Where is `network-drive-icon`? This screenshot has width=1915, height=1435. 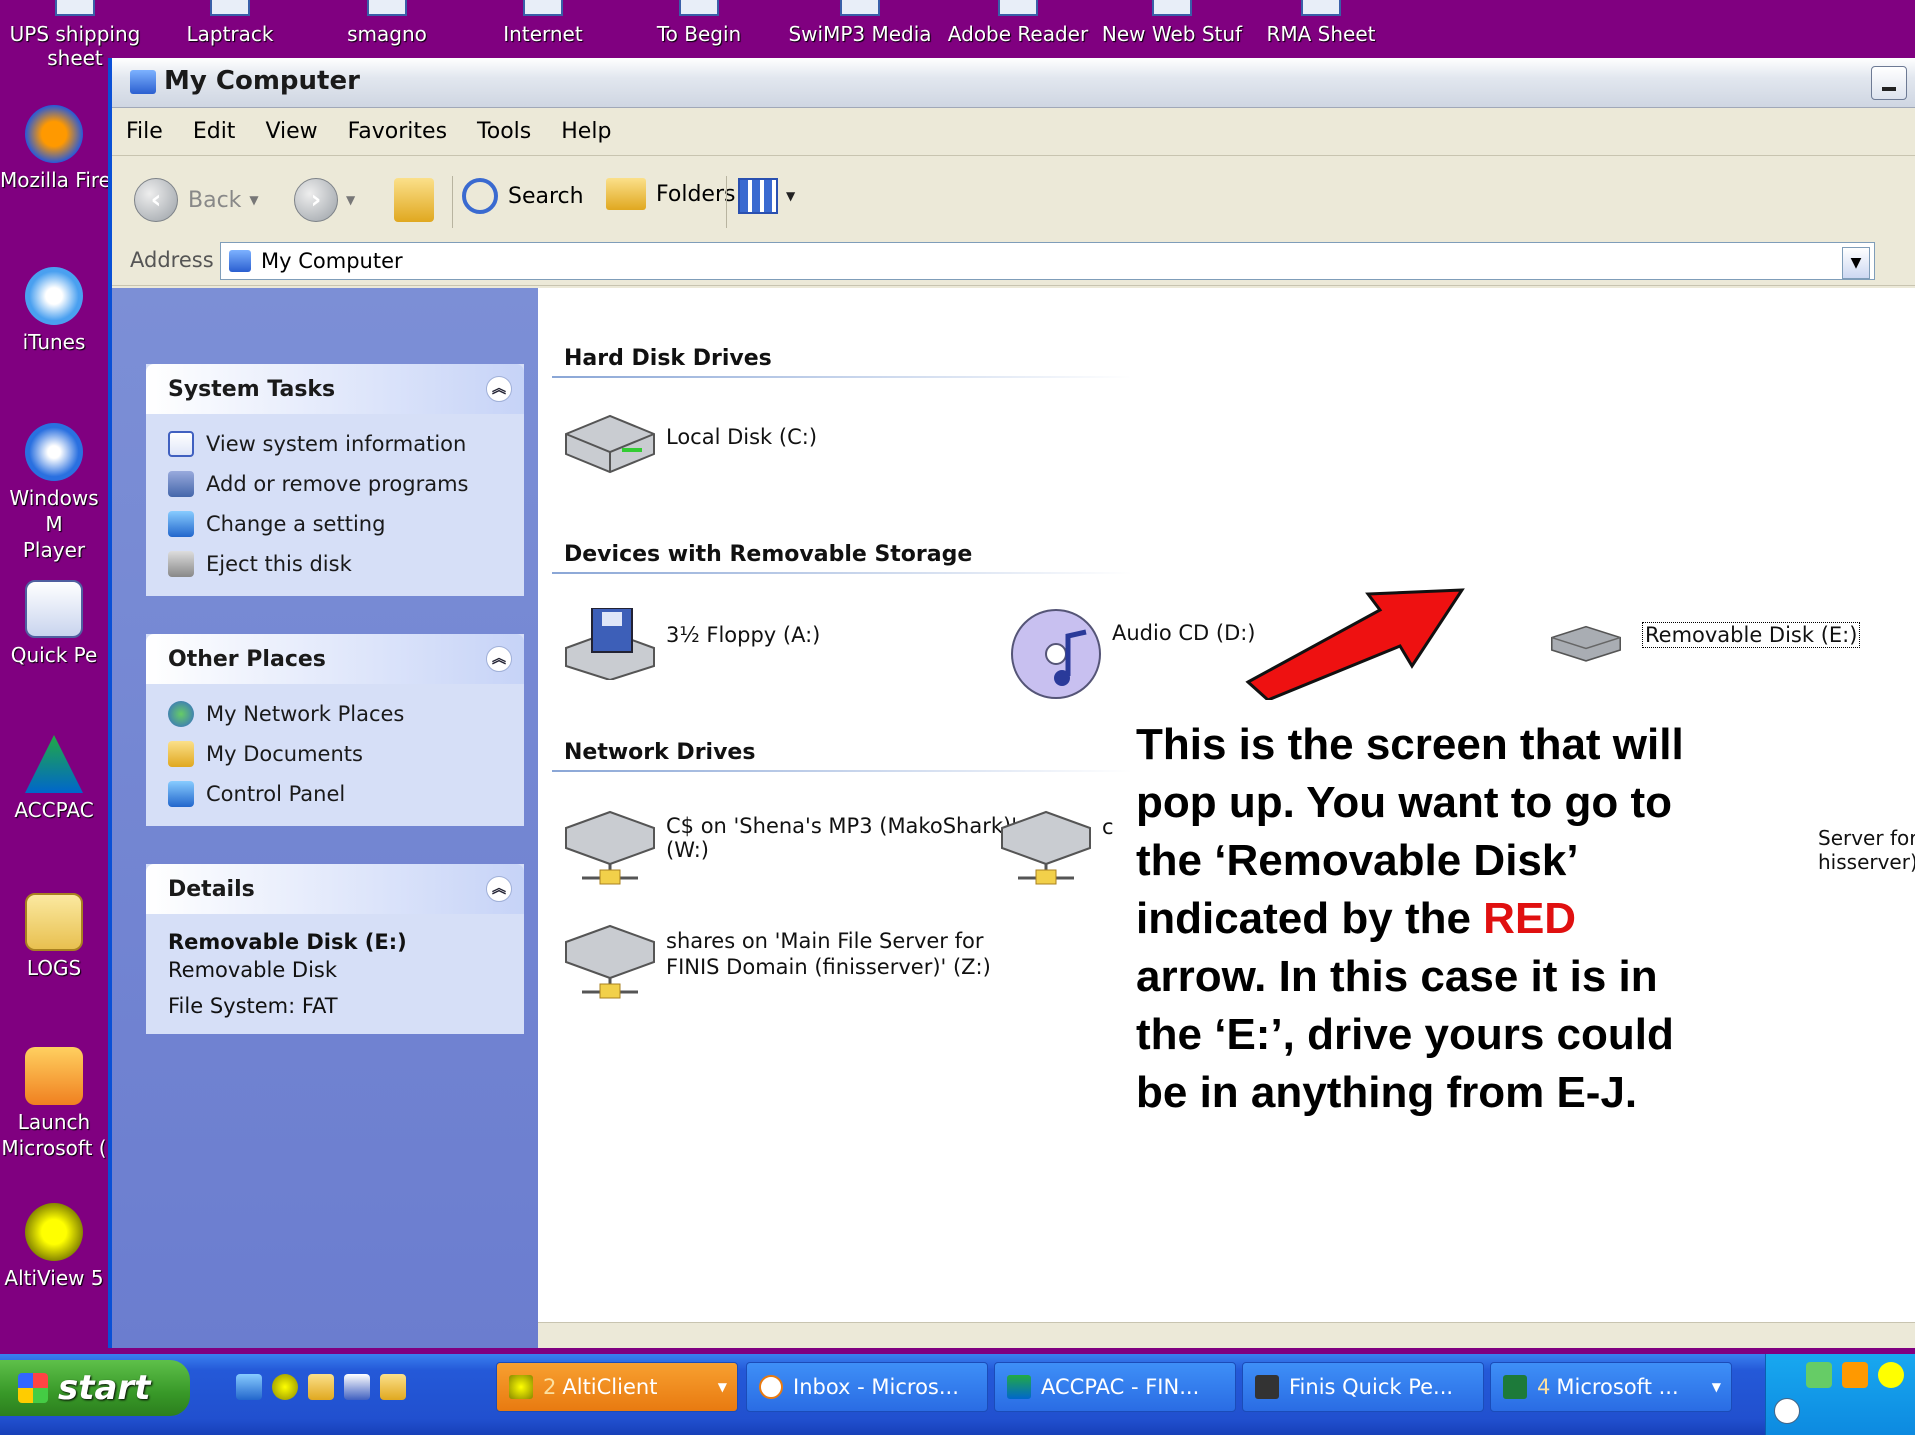
network-drive-icon is located at coordinates (610, 847).